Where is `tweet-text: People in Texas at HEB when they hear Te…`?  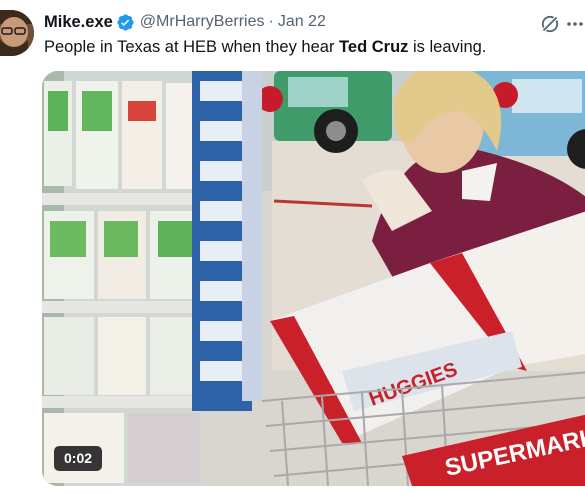
tweet-text: People in Texas at HEB when they hear Te… is located at coordinates (265, 47).